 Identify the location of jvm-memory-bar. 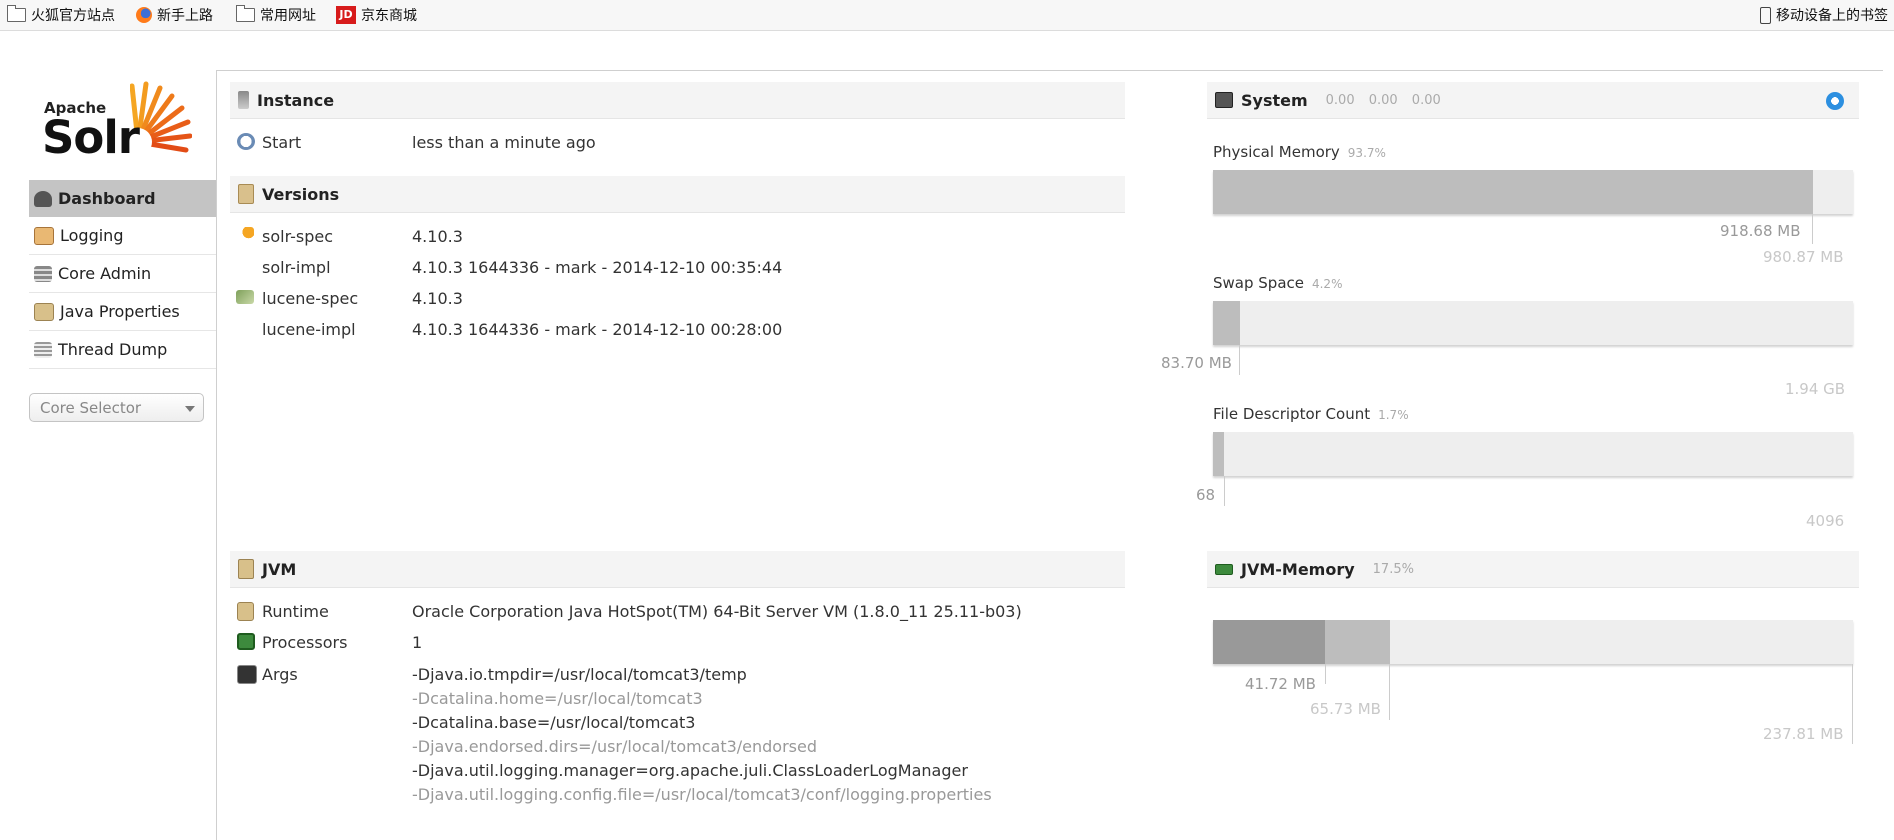
(1533, 642).